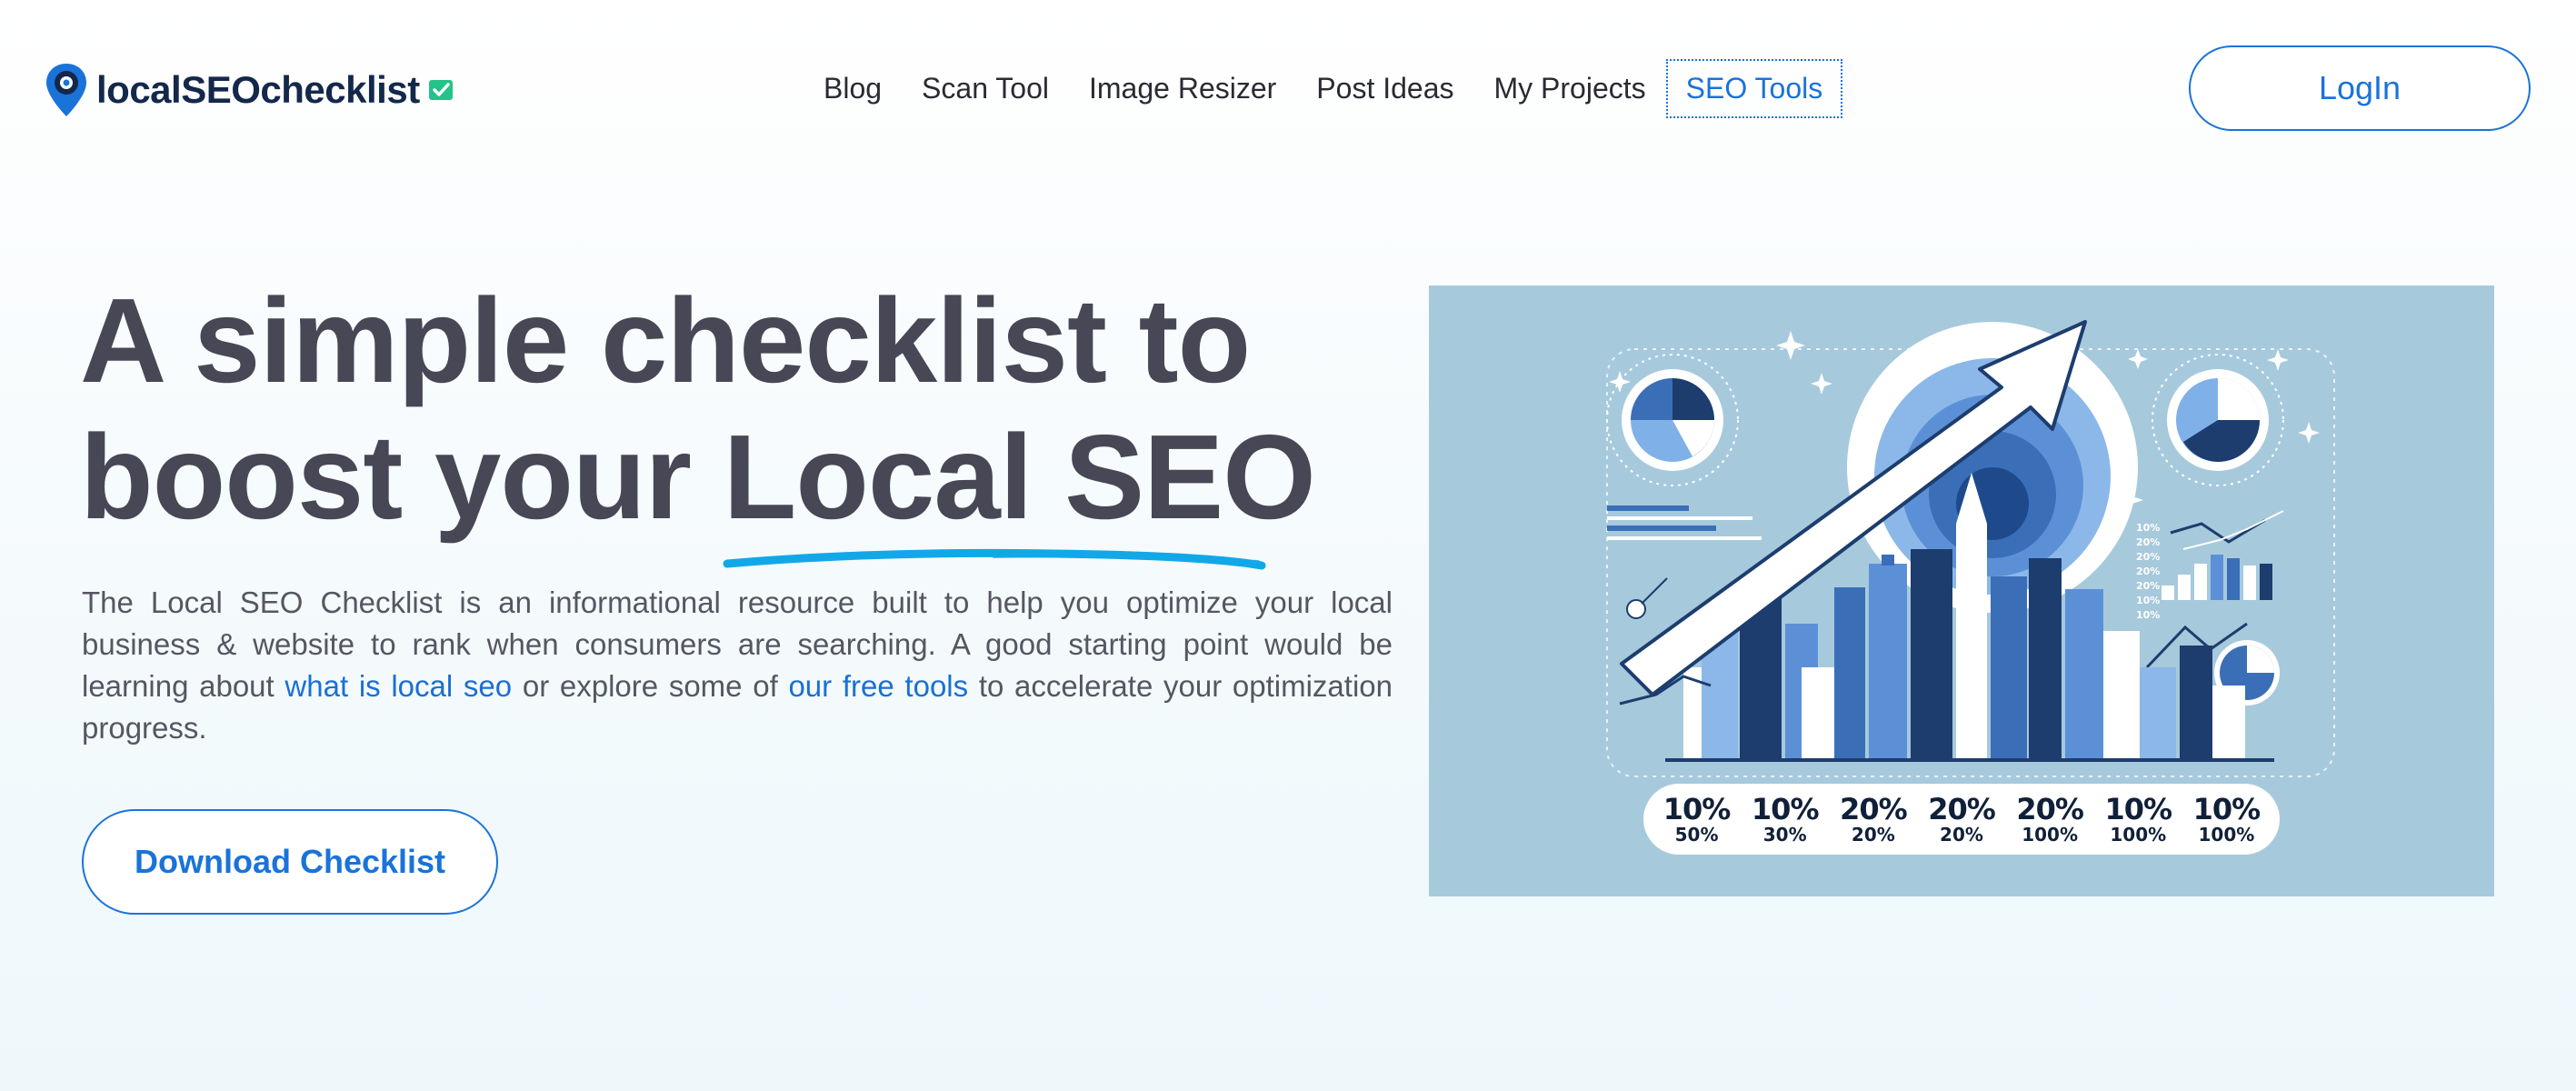  Describe the element at coordinates (650, 686) in the screenshot. I see `hero-desc-text-2: or explore some of` at that location.